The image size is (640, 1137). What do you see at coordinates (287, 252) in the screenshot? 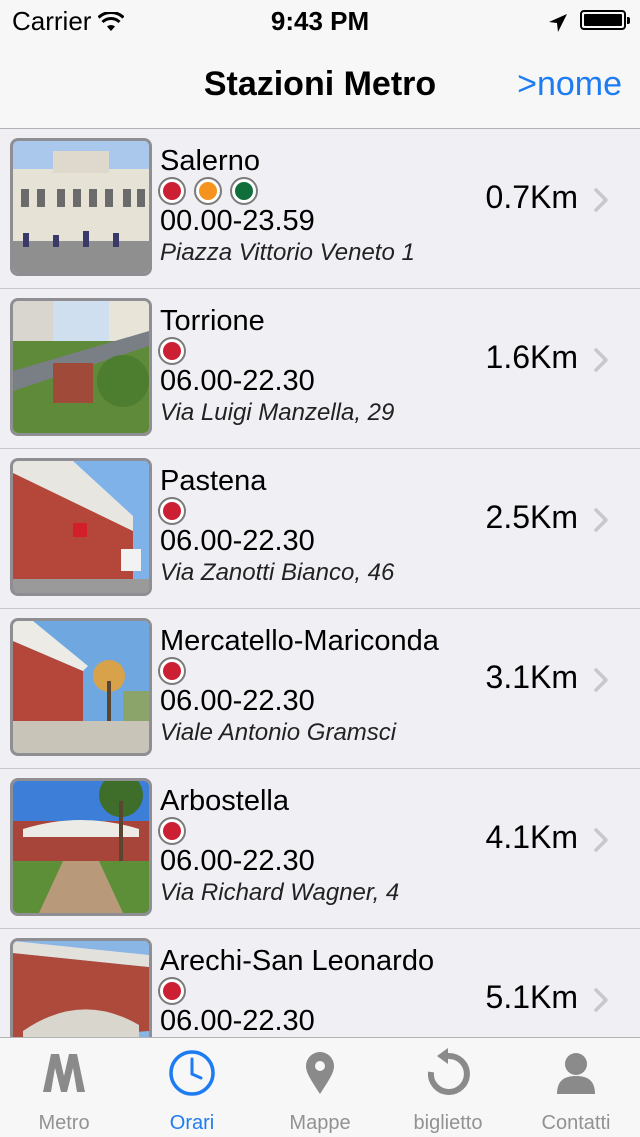
I see `station-address: Piazza Vittorio Veneto 1` at bounding box center [287, 252].